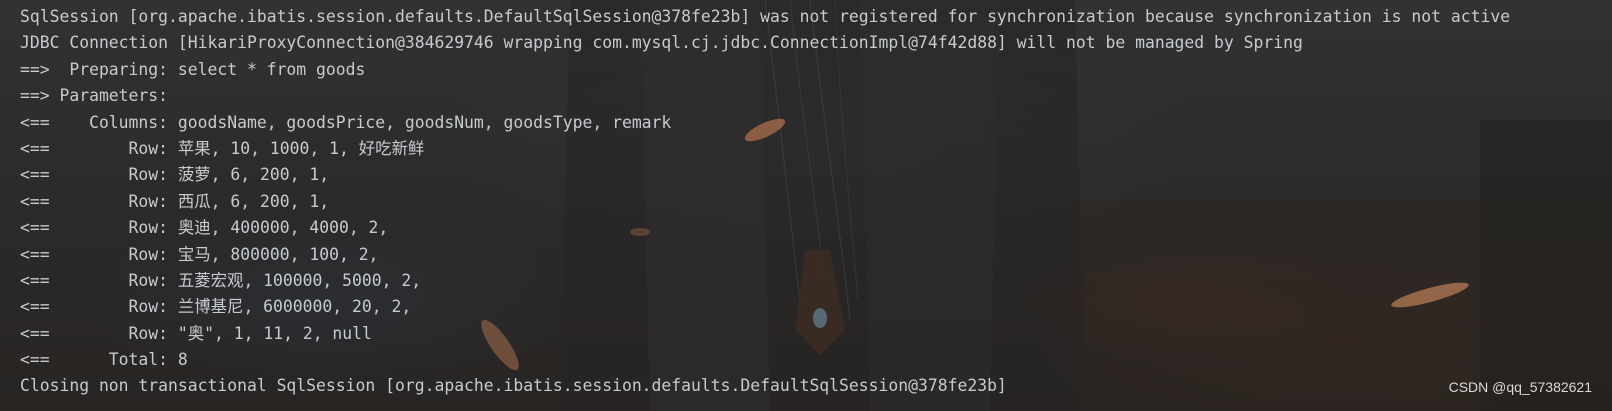 The width and height of the screenshot is (1612, 411). What do you see at coordinates (1520, 387) in the screenshot?
I see `watermark: CSDN @qq_57382621` at bounding box center [1520, 387].